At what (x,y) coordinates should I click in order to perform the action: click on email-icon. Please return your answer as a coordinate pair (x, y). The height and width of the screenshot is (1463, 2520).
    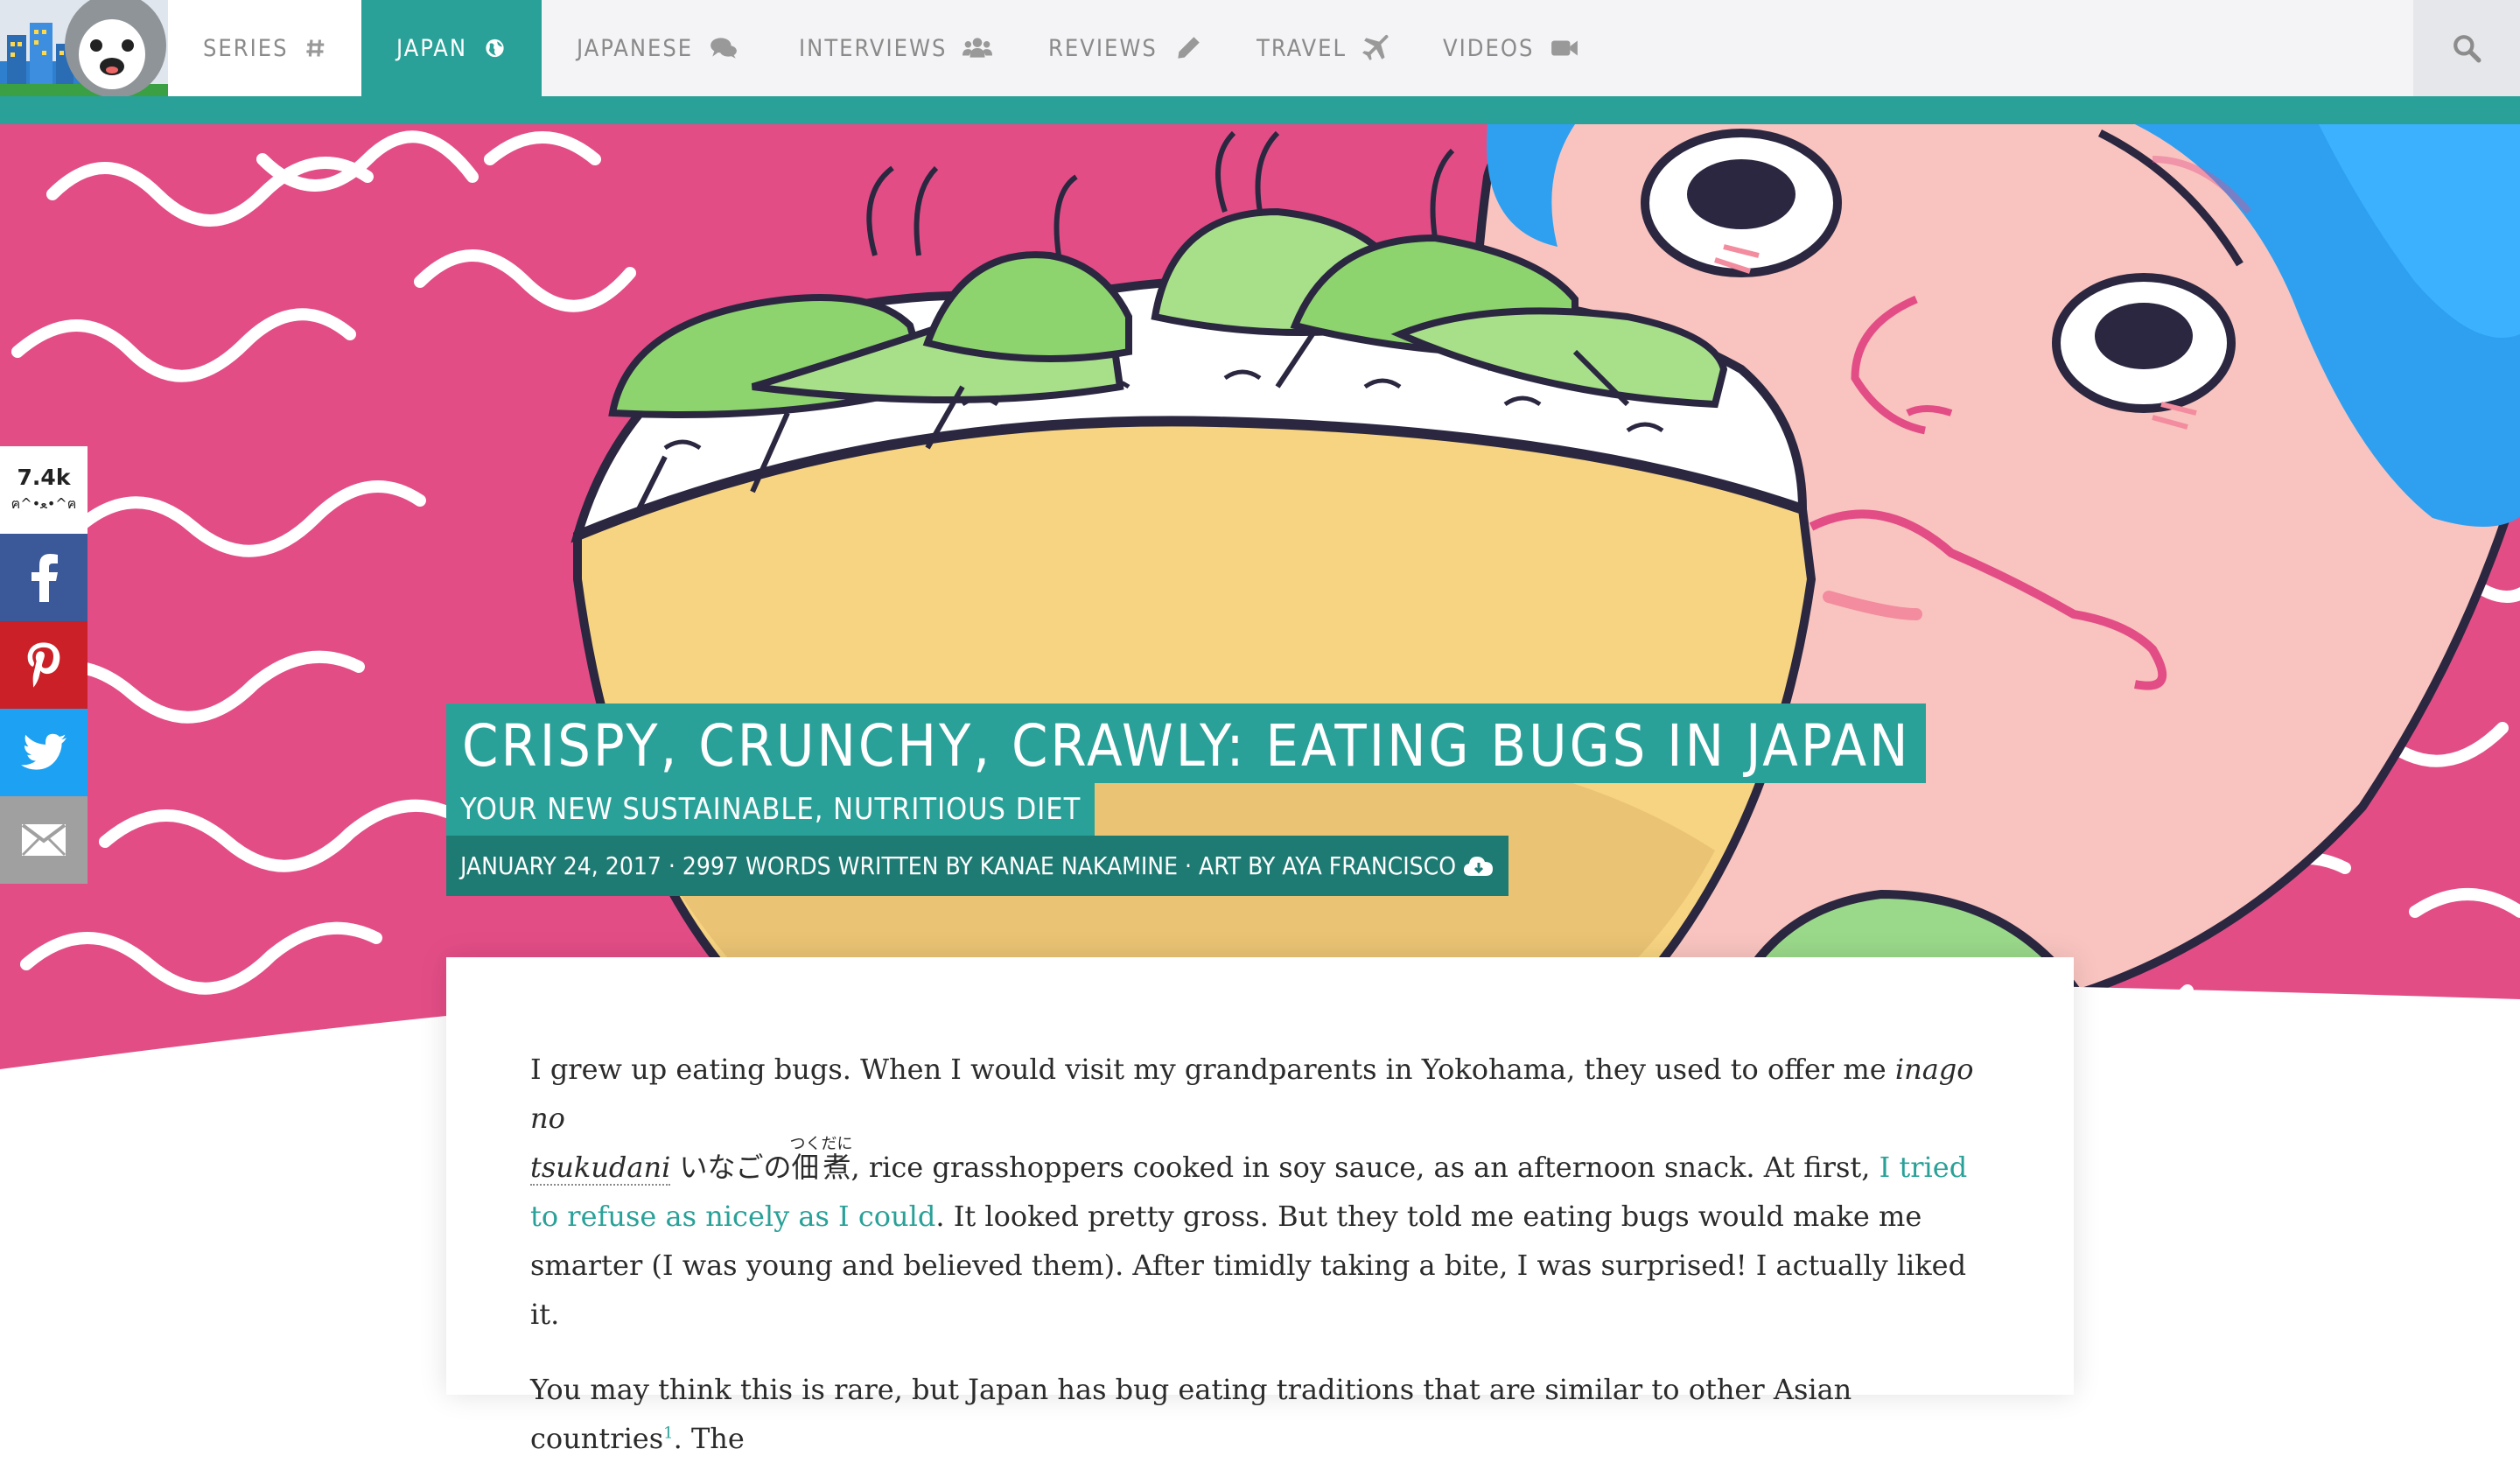
    Looking at the image, I should click on (43, 840).